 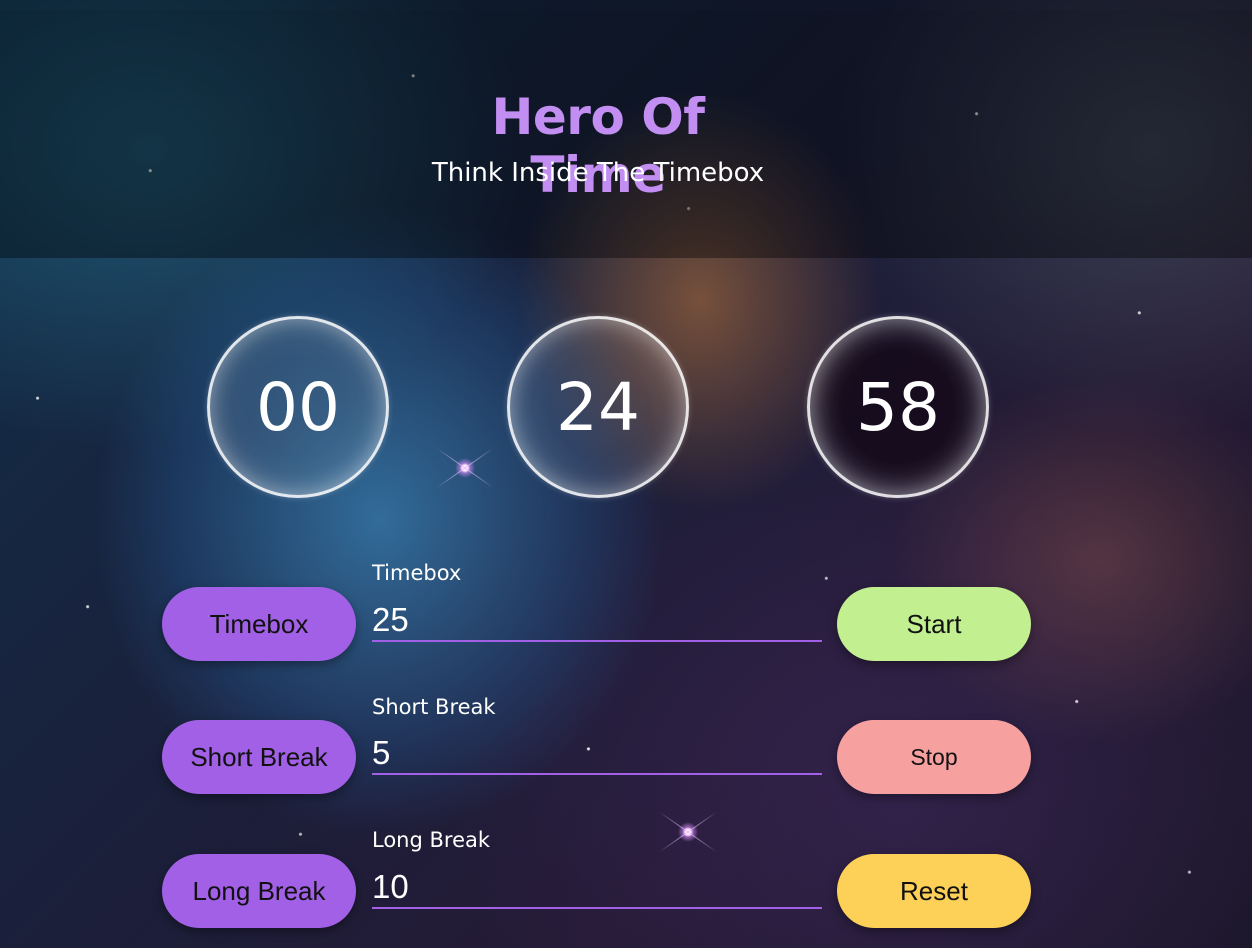 What do you see at coordinates (417, 573) in the screenshot?
I see `timebox-field-label: Timebox` at bounding box center [417, 573].